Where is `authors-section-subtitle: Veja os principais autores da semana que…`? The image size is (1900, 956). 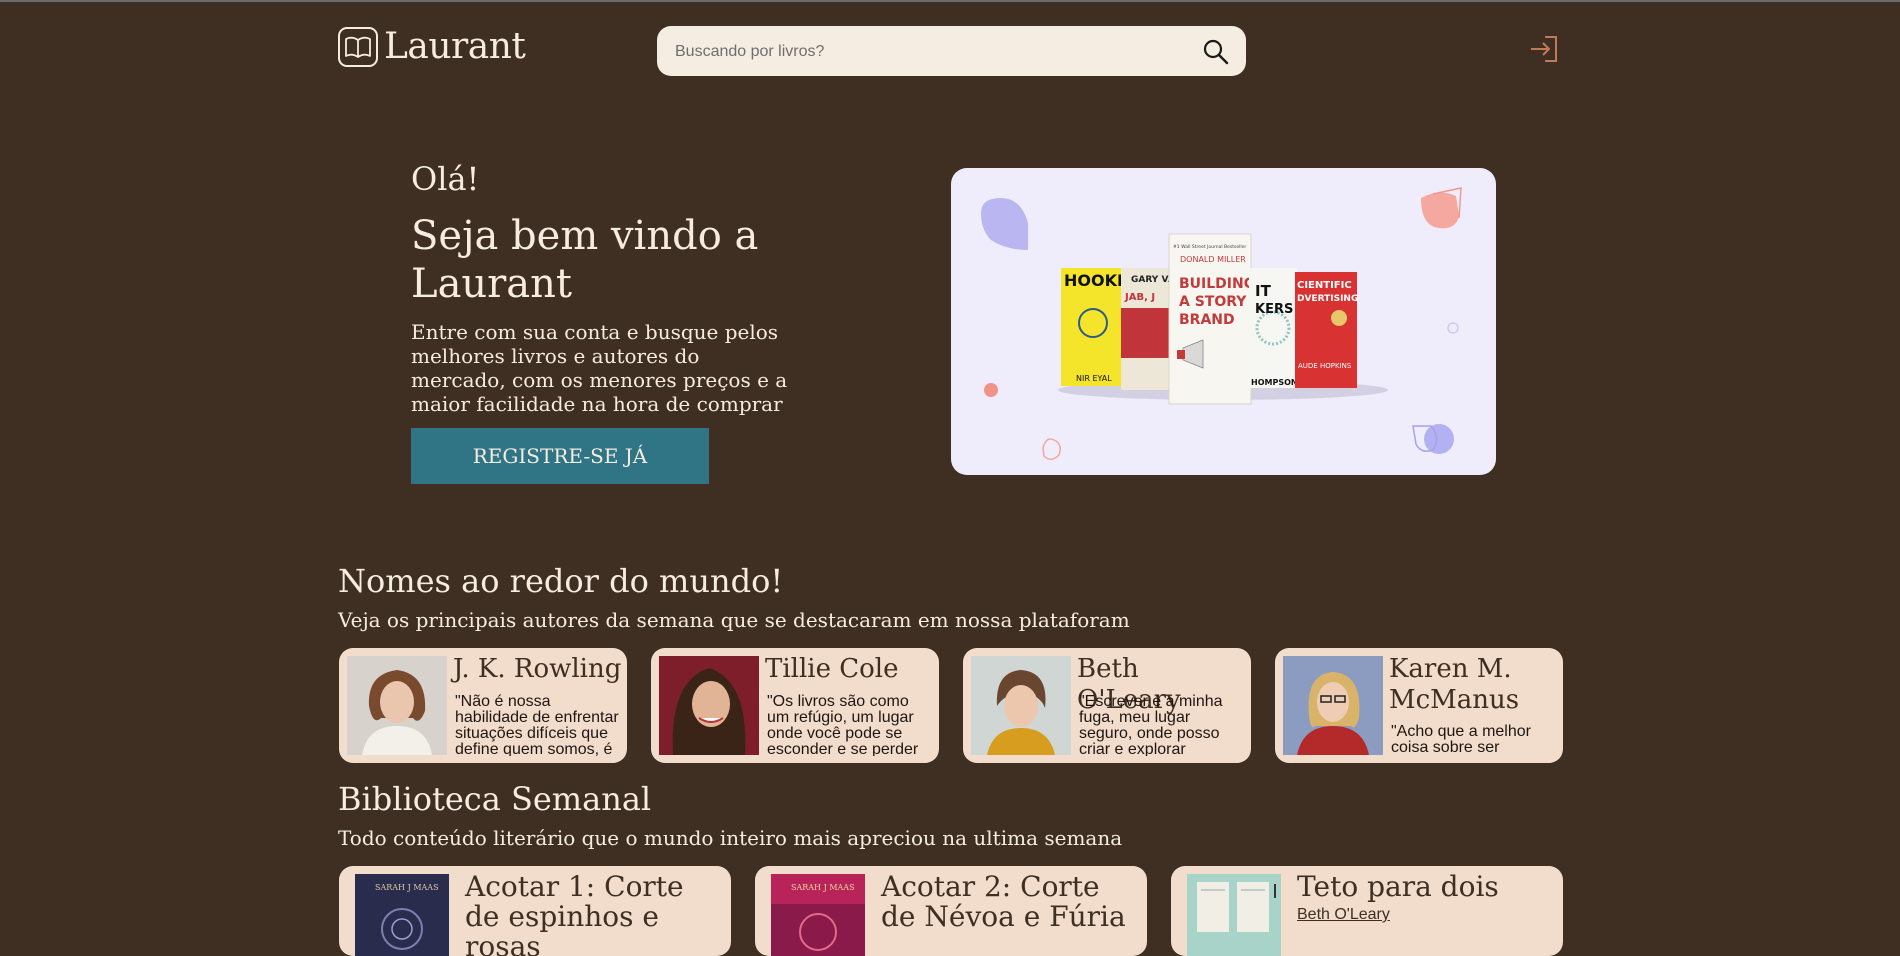 authors-section-subtitle: Veja os principais autores da semana que… is located at coordinates (734, 620).